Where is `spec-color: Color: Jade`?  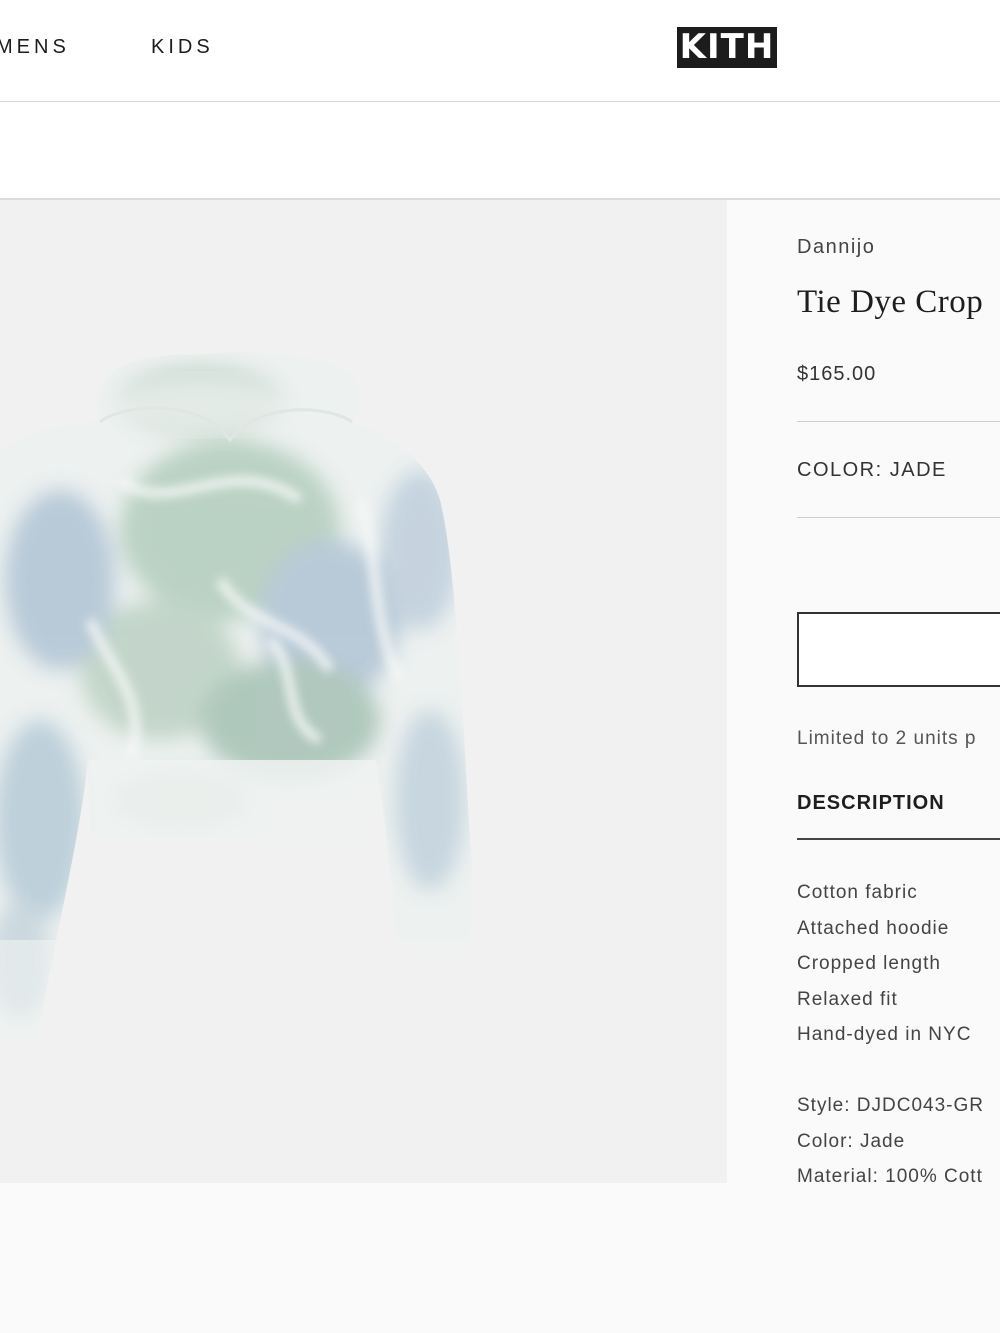
spec-color: Color: Jade is located at coordinates (851, 1141).